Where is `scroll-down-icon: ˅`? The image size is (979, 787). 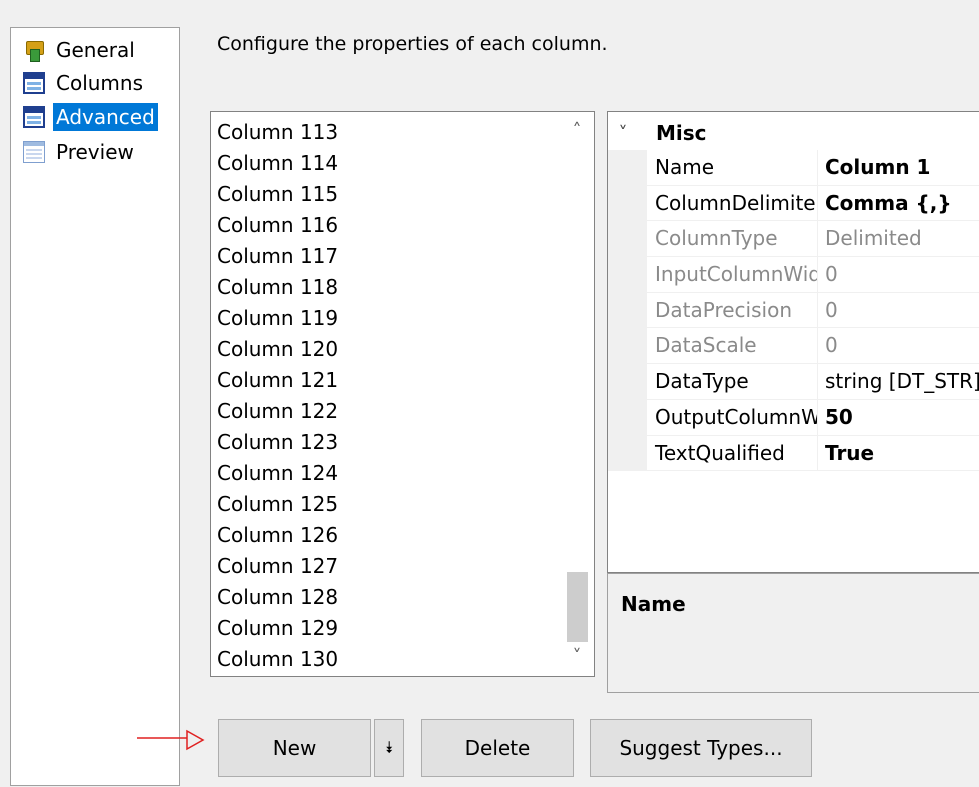 scroll-down-icon: ˅ is located at coordinates (577, 657).